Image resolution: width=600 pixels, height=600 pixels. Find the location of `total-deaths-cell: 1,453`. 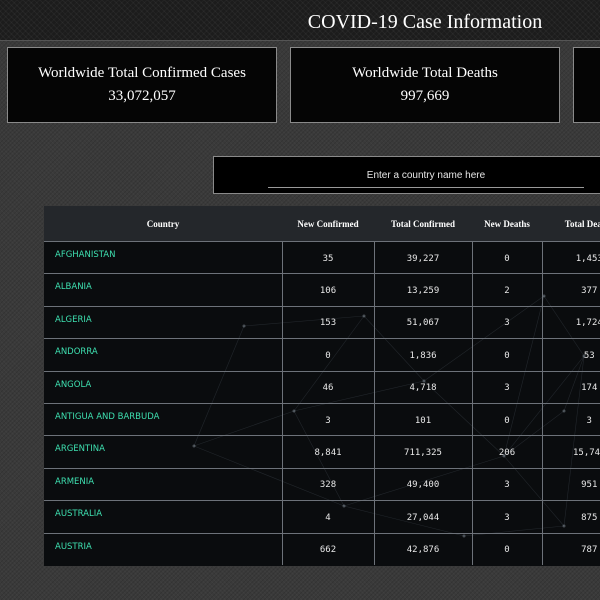

total-deaths-cell: 1,453 is located at coordinates (570, 257).